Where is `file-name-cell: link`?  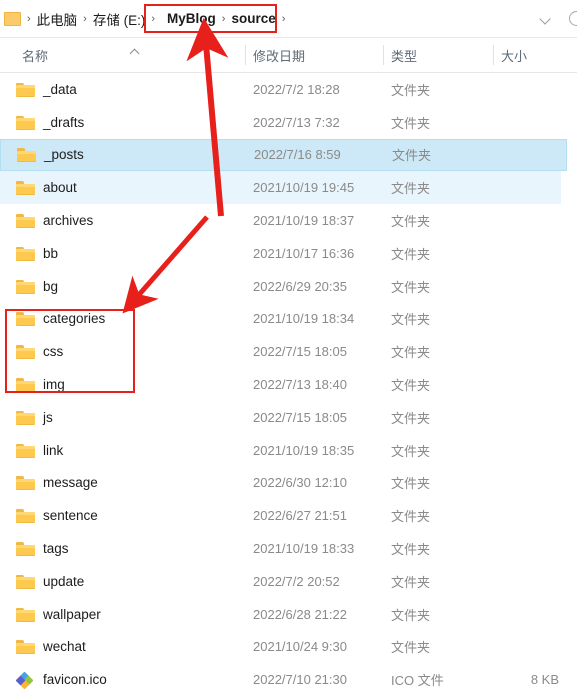
file-name-cell: link is located at coordinates (53, 450).